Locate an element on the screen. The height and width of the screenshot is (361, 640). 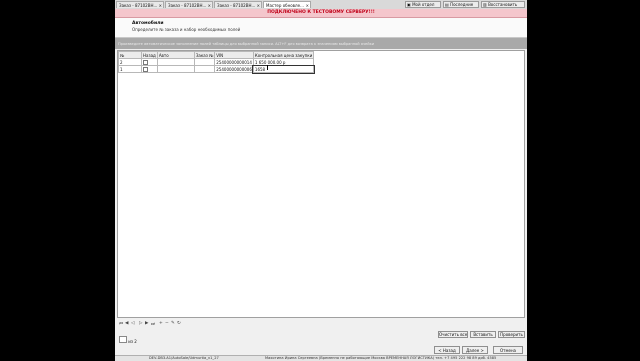
insert-button: Вставить is located at coordinates (483, 334).